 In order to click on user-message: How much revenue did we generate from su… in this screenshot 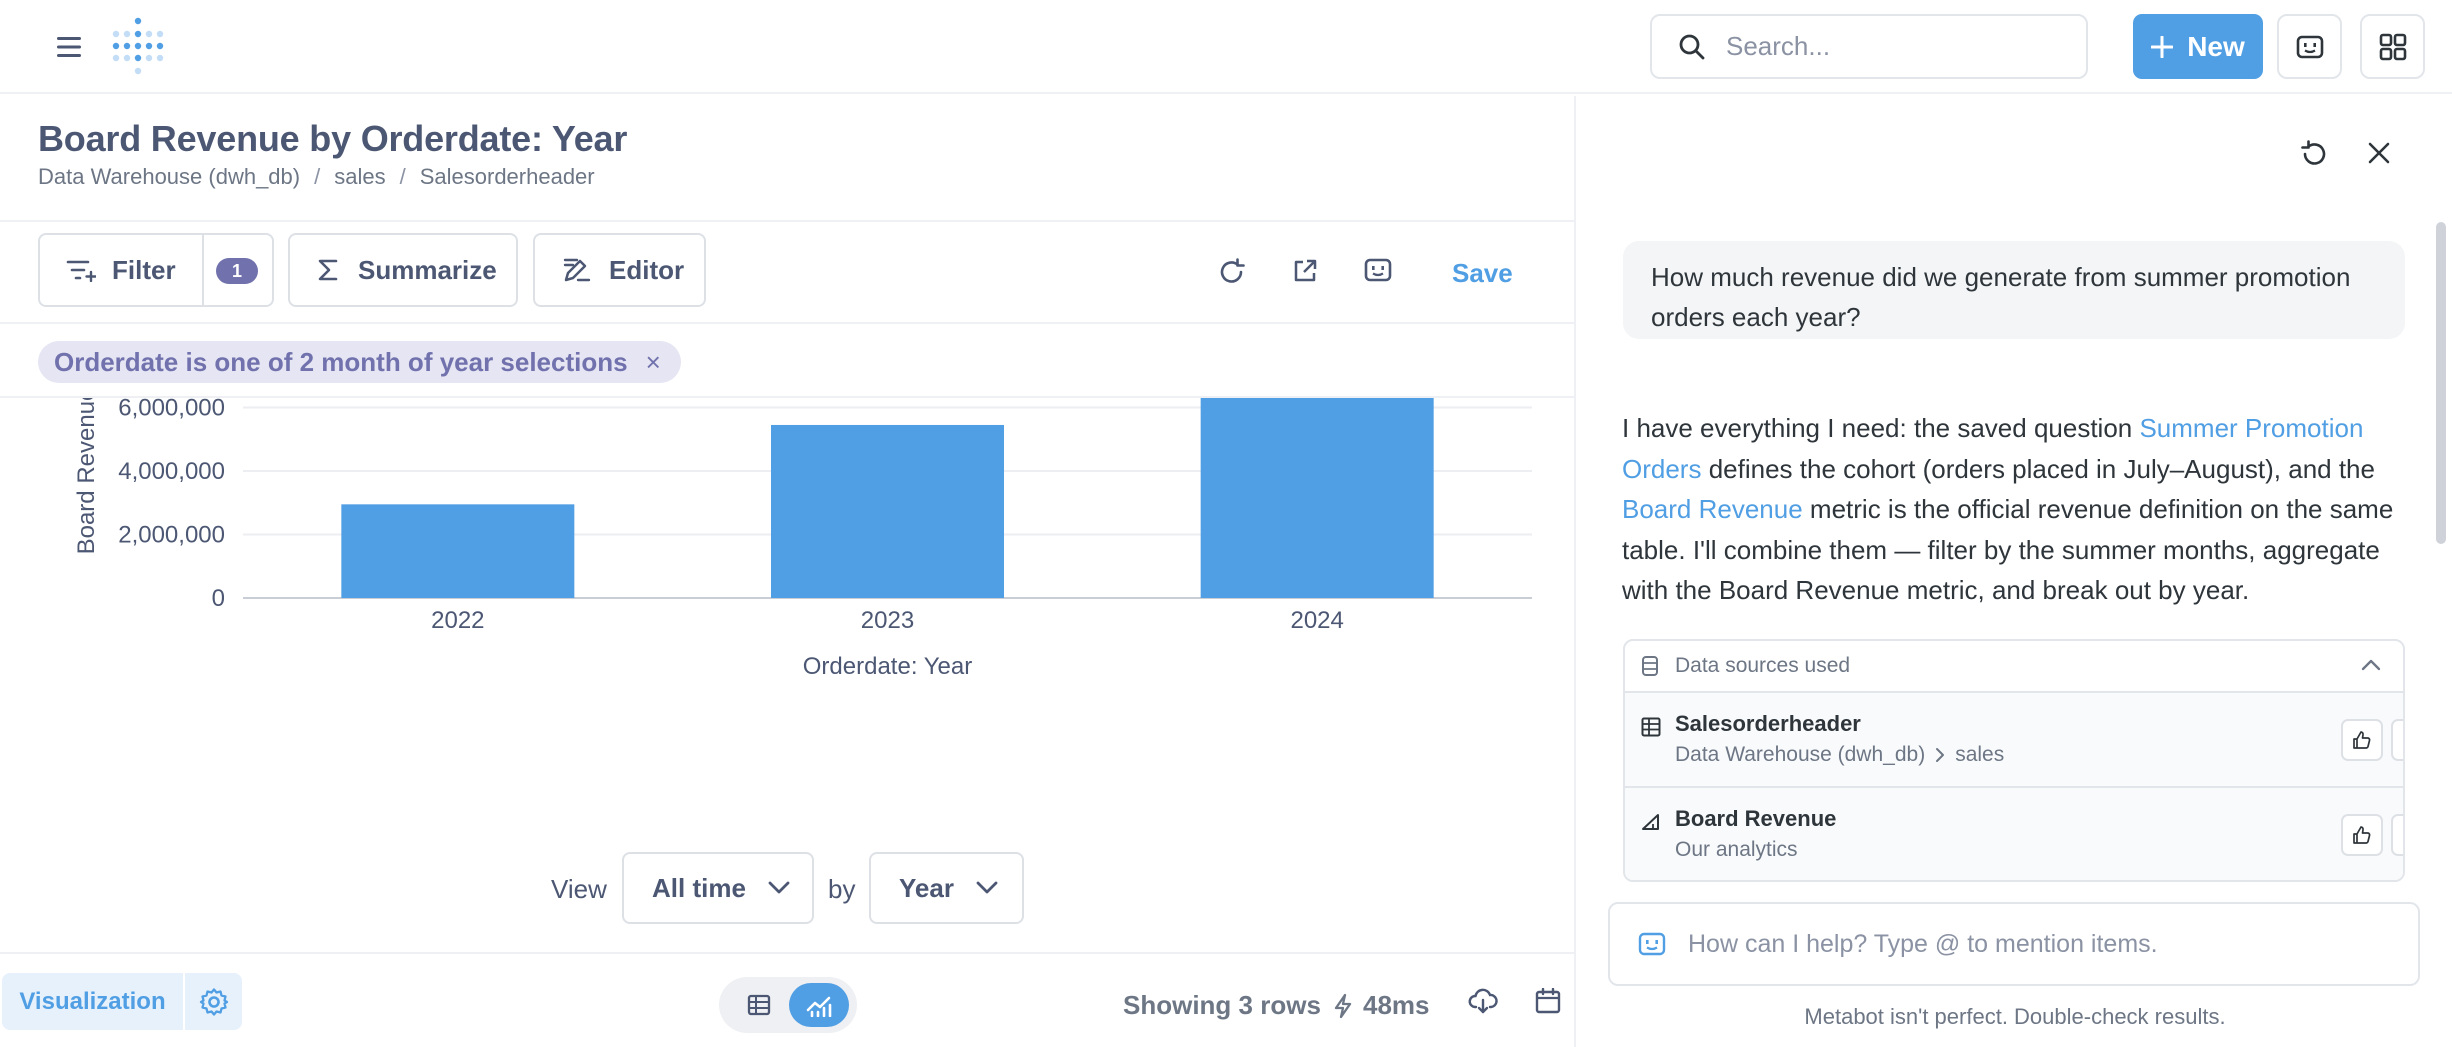, I will do `click(2014, 290)`.